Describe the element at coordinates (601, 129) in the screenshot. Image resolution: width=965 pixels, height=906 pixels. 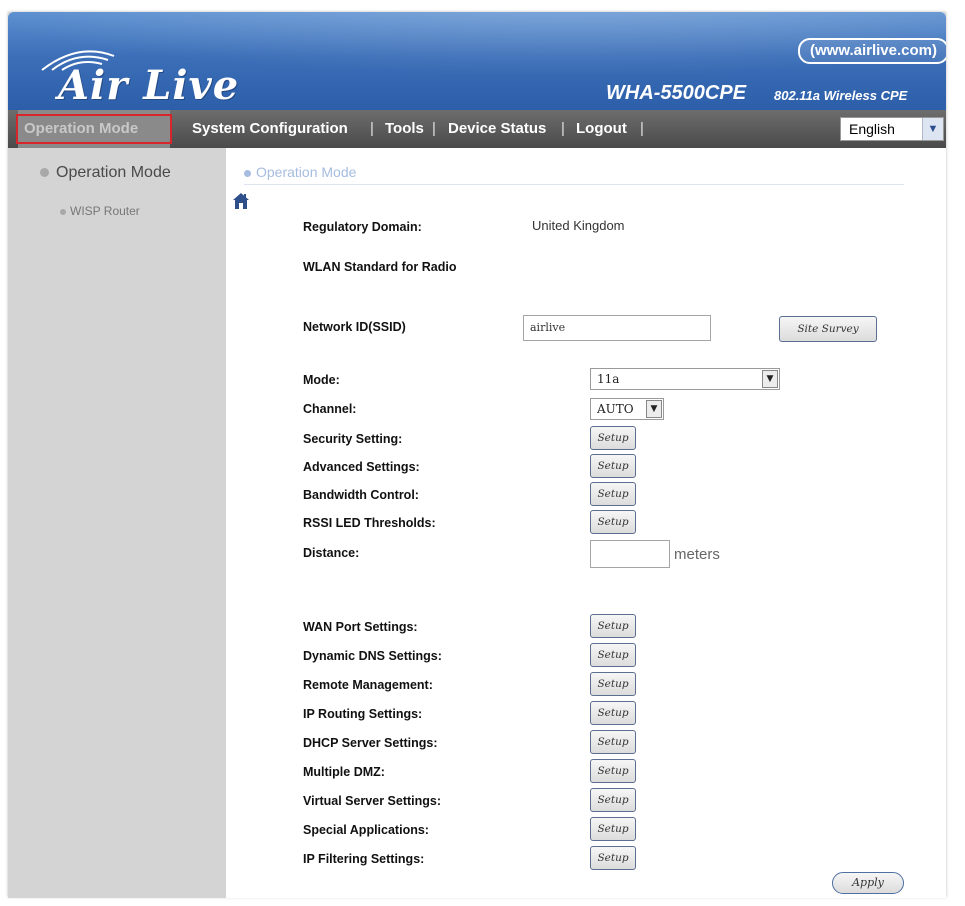
I see `nav-logout: Logout` at that location.